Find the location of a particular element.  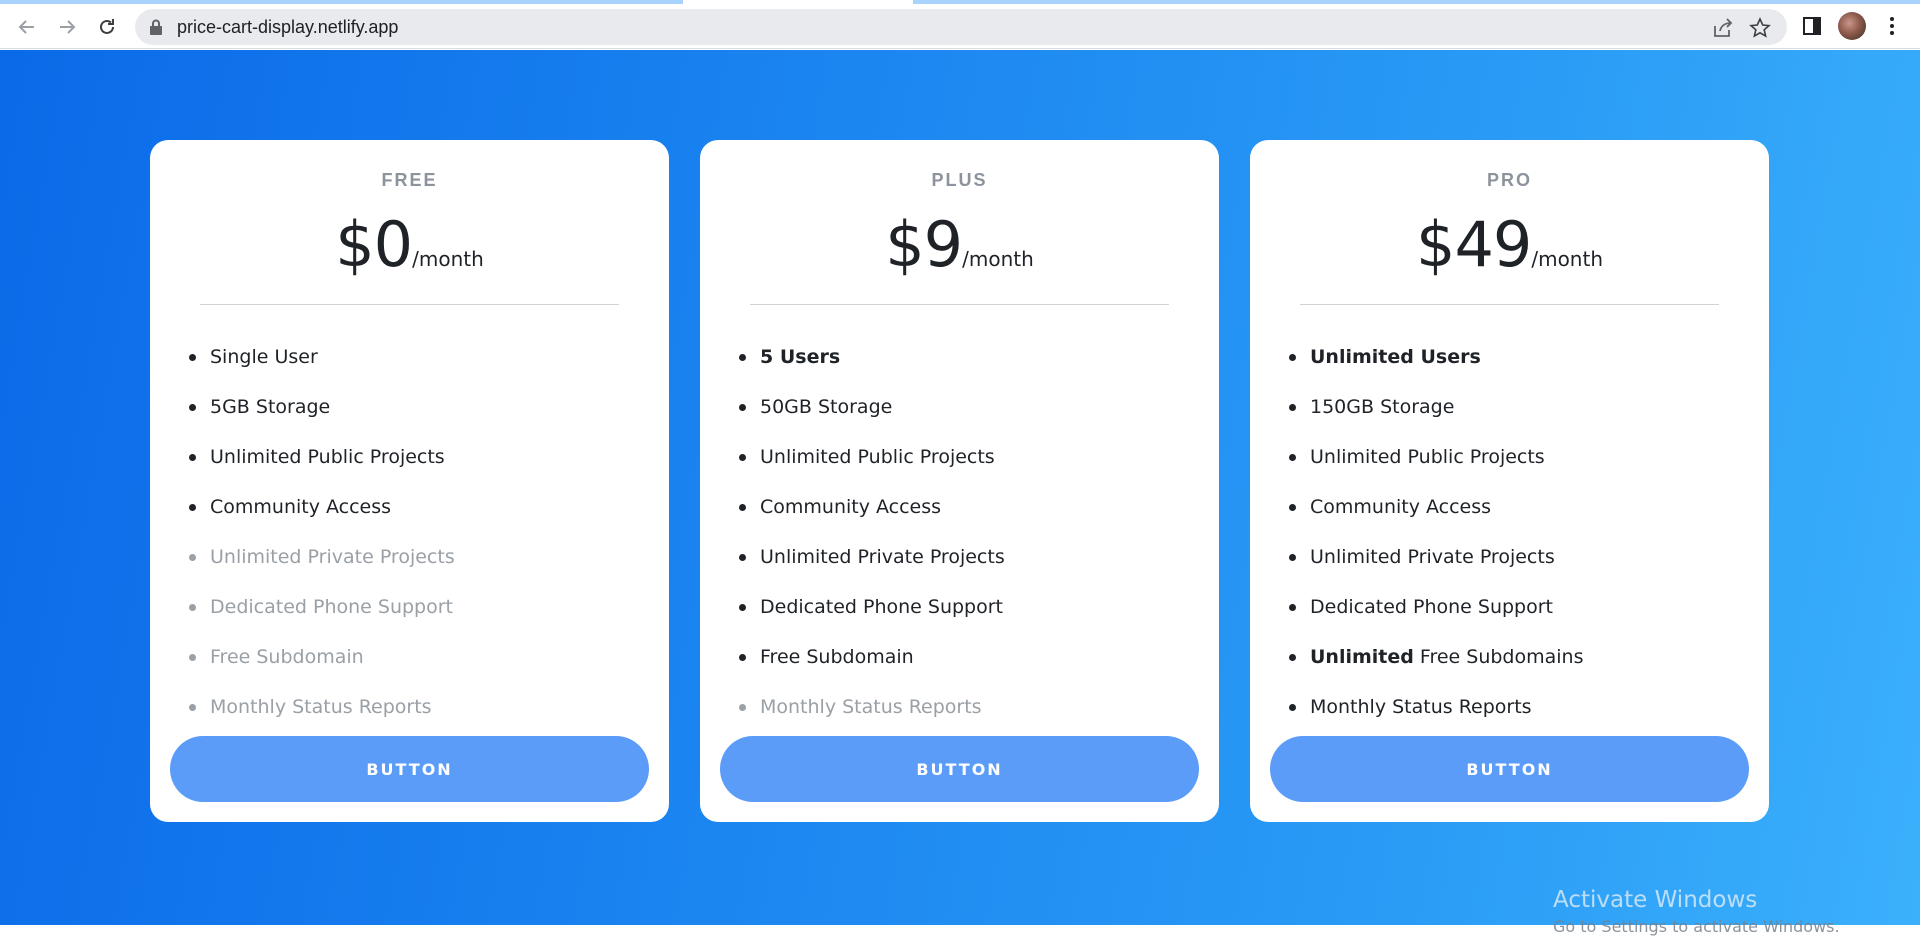

reload-icon is located at coordinates (107, 26).